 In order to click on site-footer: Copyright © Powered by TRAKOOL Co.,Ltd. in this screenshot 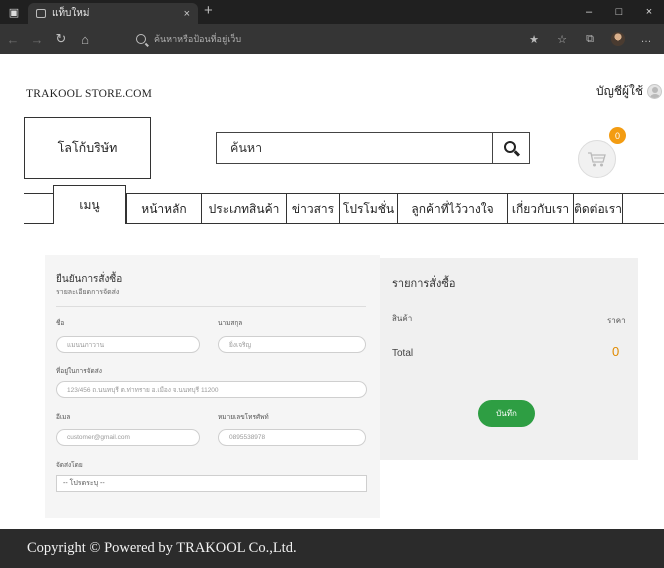, I will do `click(332, 548)`.